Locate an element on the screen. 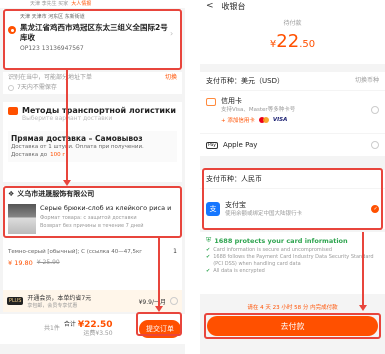 The image size is (385, 354). product-highlight is located at coordinates (92, 212).